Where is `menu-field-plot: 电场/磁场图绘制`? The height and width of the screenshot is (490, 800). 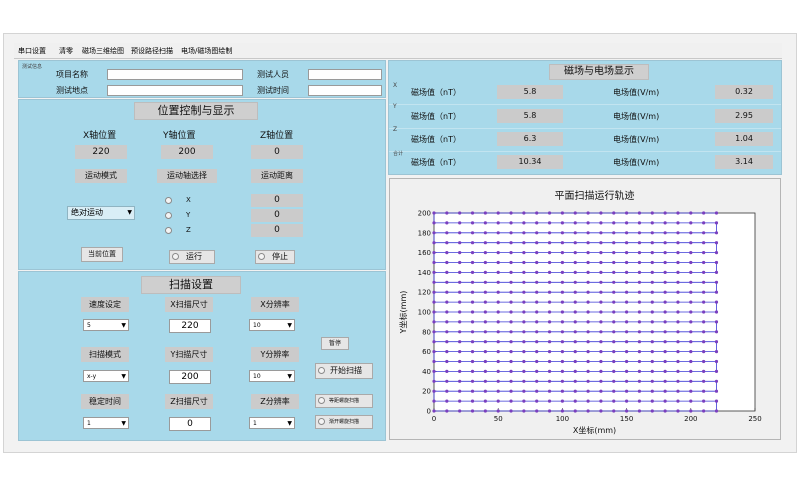
menu-field-plot: 电场/磁场图绘制 is located at coordinates (206, 51).